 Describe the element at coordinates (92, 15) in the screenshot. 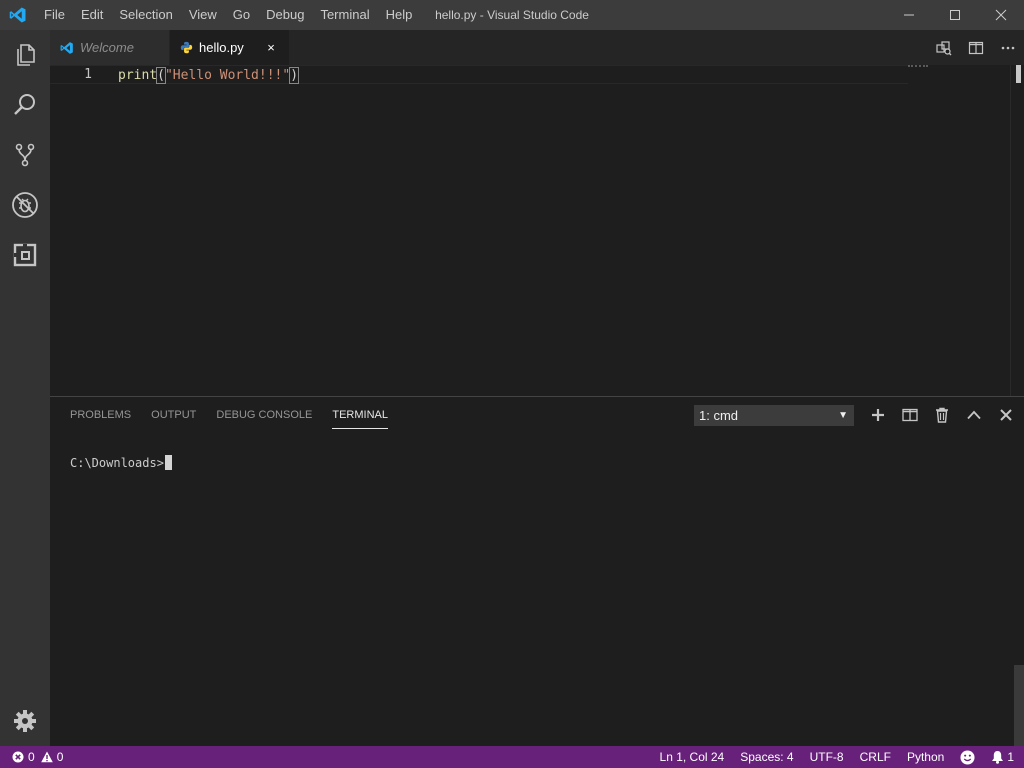

I see `menu-edit: Edit` at that location.